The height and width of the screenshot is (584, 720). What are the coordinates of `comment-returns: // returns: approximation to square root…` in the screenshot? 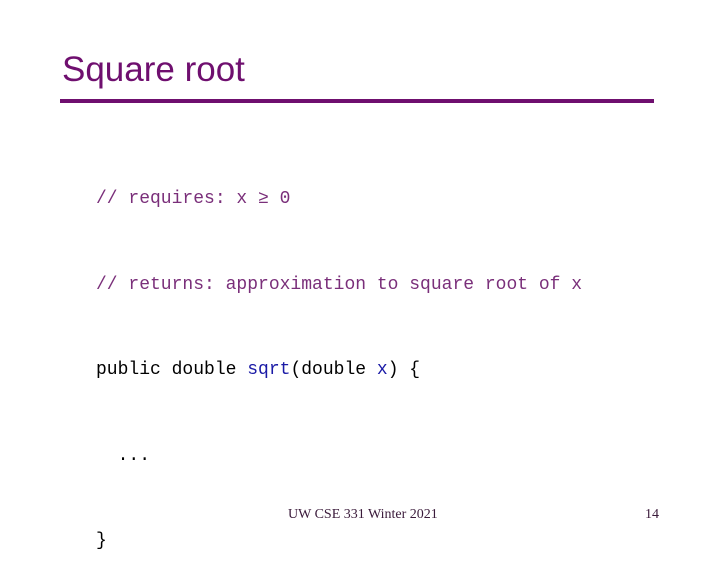 It's located at (339, 284).